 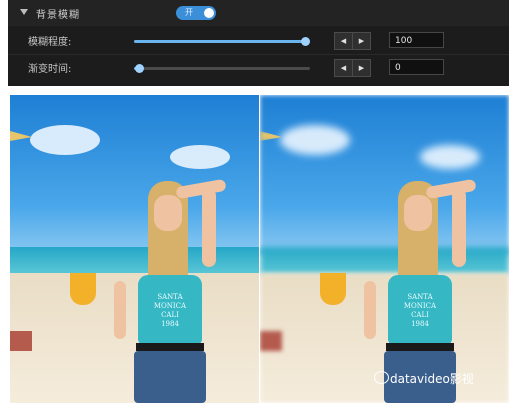 I want to click on panel-header: 背景模糊 开, so click(x=258, y=13).